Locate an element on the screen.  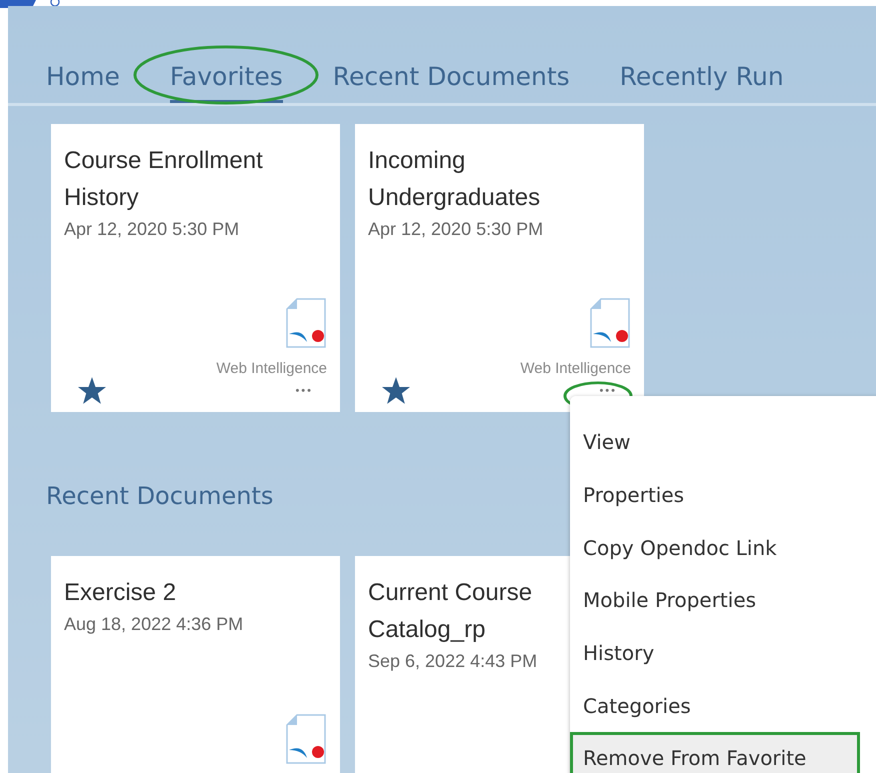
document-card: Exercise 2 Aug 18, 2022 4:36 PM is located at coordinates (195, 664).